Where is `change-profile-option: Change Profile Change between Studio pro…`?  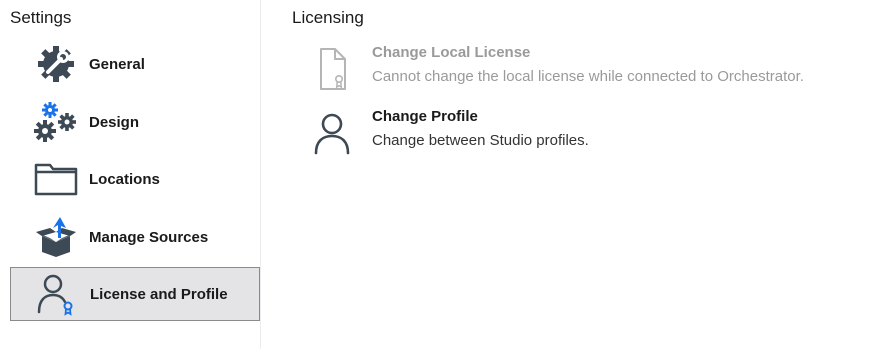
change-profile-option: Change Profile Change between Studio pro… is located at coordinates (590, 136).